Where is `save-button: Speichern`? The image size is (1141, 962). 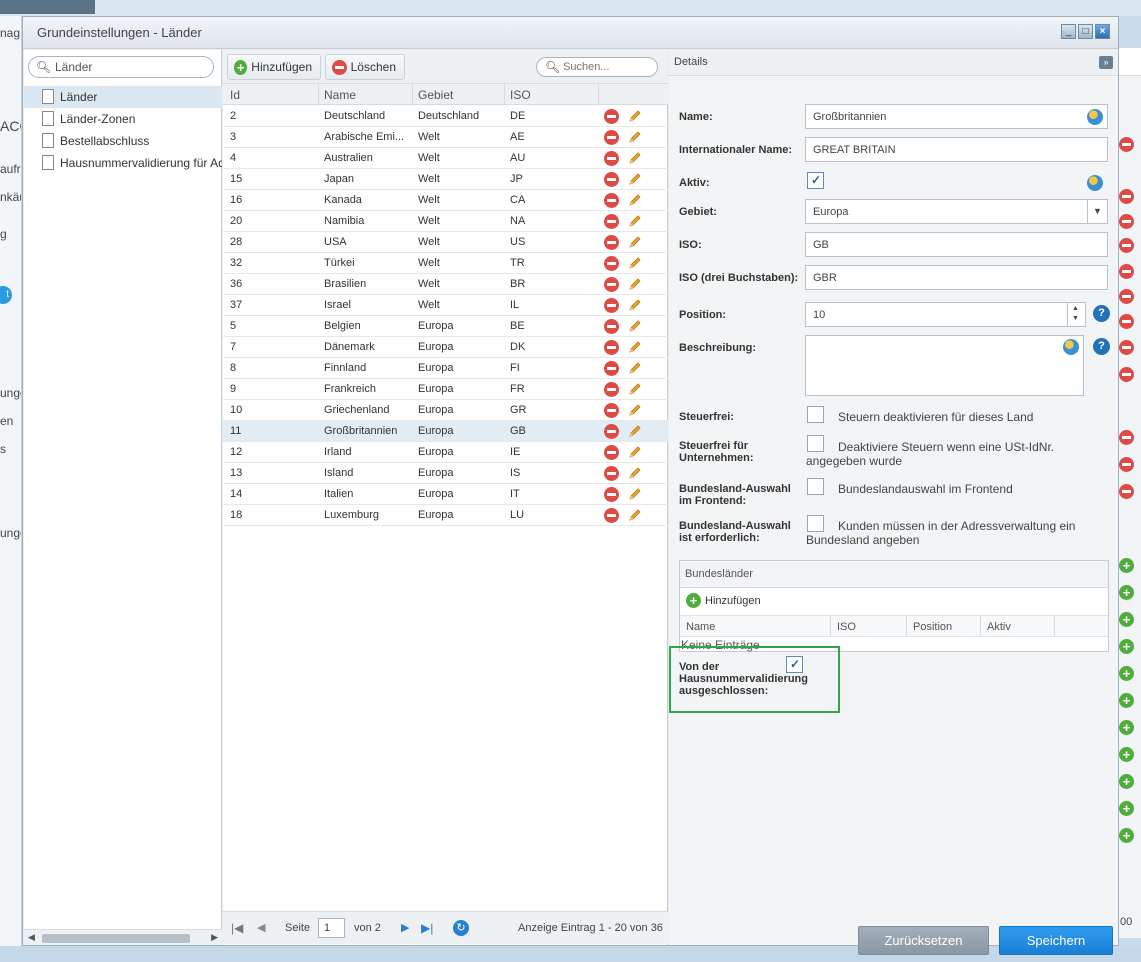 save-button: Speichern is located at coordinates (1056, 940).